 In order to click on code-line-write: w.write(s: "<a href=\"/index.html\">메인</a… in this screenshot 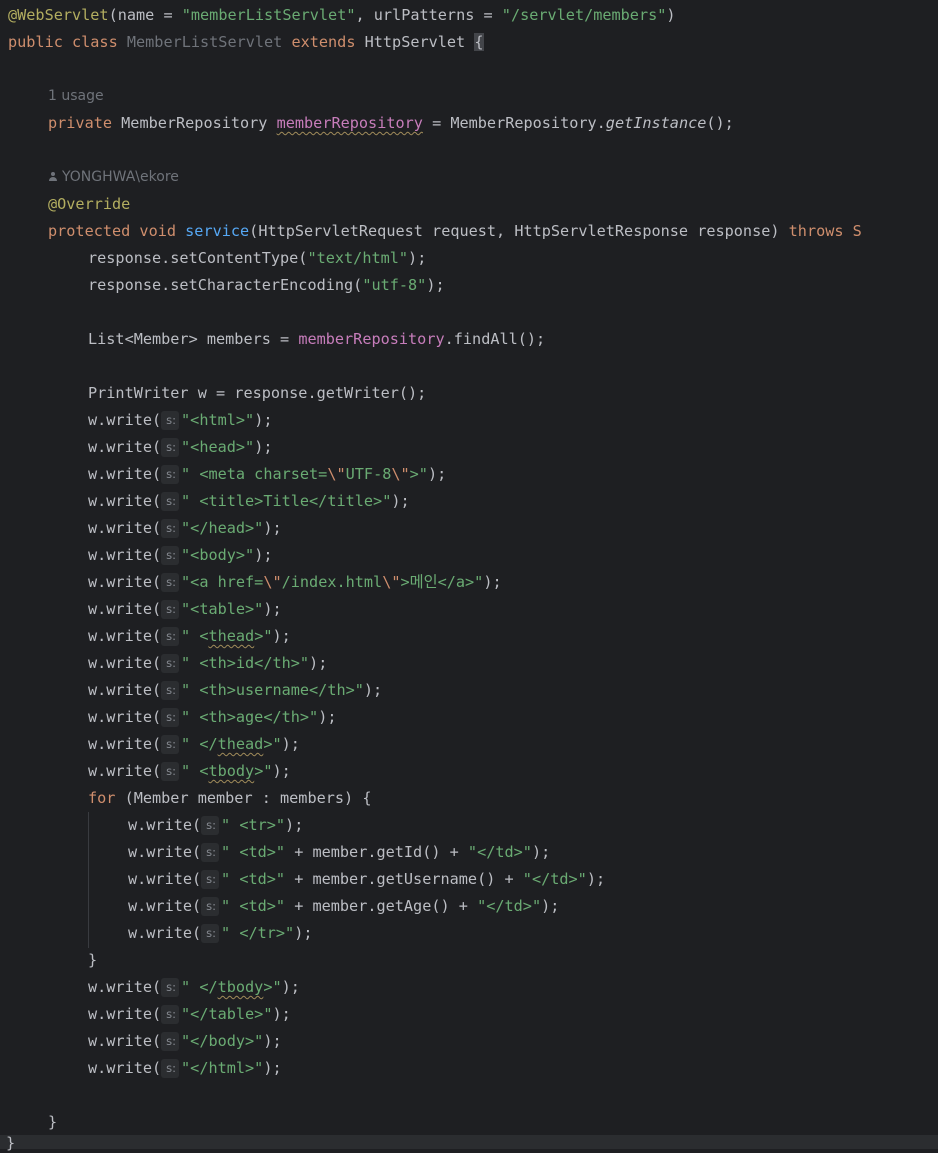, I will do `click(513, 582)`.